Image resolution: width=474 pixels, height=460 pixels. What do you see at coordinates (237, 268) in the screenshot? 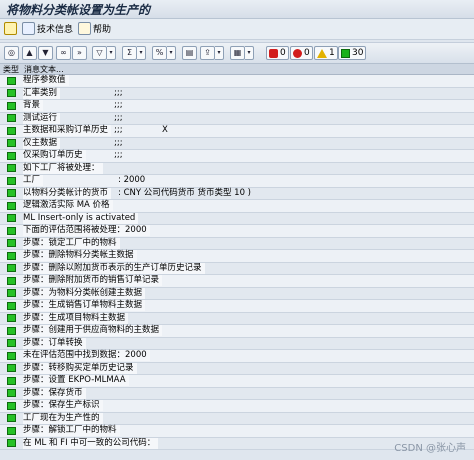
I see `table-row: 步骤：删除以附加货币表示的生产订单历史记录` at bounding box center [237, 268].